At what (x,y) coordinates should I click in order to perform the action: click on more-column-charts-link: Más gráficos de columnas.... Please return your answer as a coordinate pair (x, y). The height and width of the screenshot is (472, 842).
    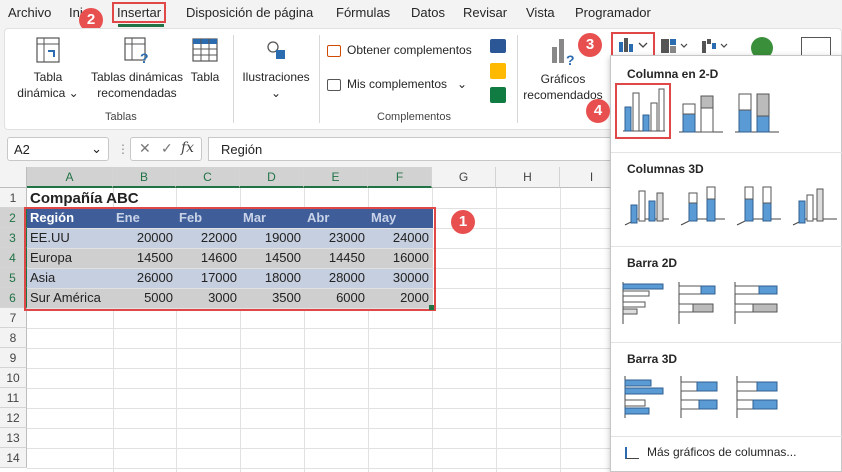
    Looking at the image, I should click on (710, 452).